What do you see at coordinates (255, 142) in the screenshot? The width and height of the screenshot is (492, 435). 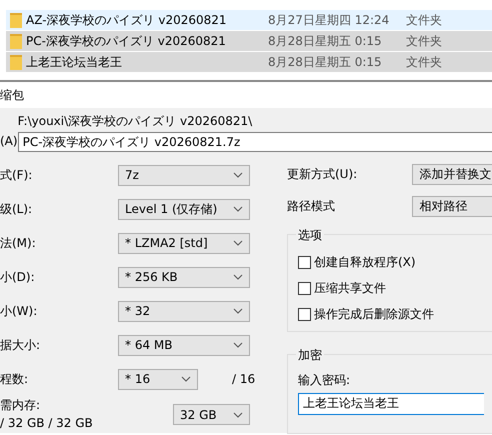 I see `archive-name-field: PC-深夜学校のパイズリ v20260821.7z` at bounding box center [255, 142].